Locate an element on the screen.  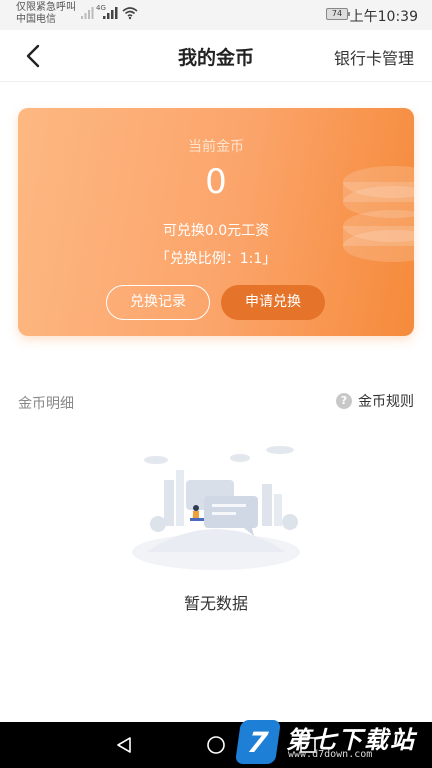
coin-rules-label: 金币规则 is located at coordinates (386, 402).